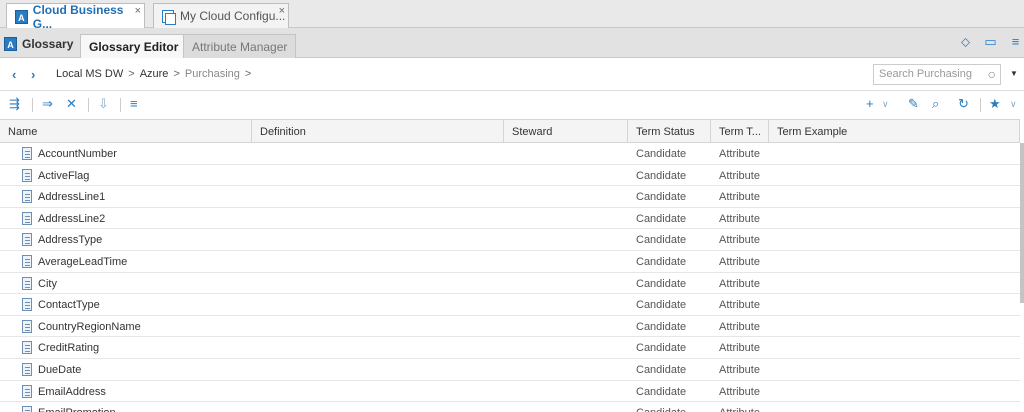  Describe the element at coordinates (510, 327) in the screenshot. I see `table-row: CountryRegionName Candidate Attribute` at that location.